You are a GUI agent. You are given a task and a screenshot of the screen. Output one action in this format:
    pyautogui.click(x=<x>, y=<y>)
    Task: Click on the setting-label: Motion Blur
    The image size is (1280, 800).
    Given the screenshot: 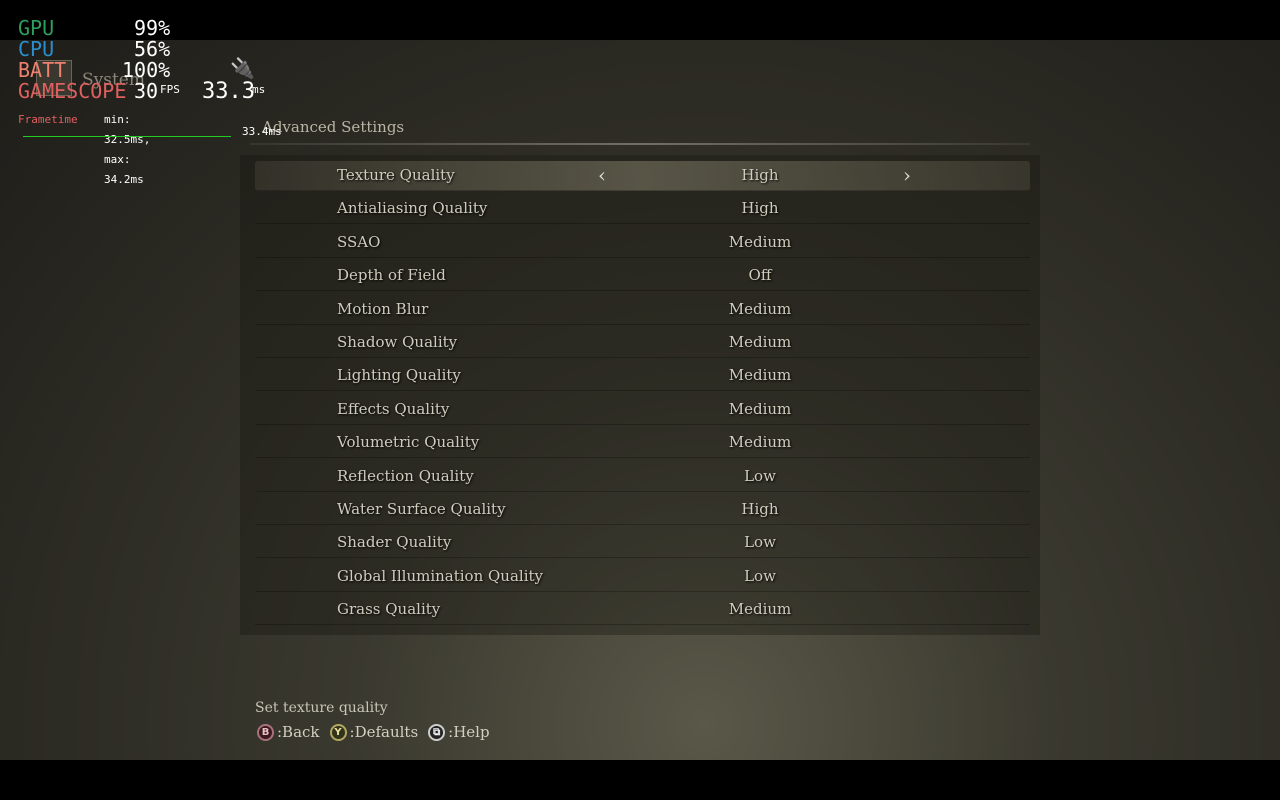 What is the action you would take?
    pyautogui.click(x=383, y=308)
    